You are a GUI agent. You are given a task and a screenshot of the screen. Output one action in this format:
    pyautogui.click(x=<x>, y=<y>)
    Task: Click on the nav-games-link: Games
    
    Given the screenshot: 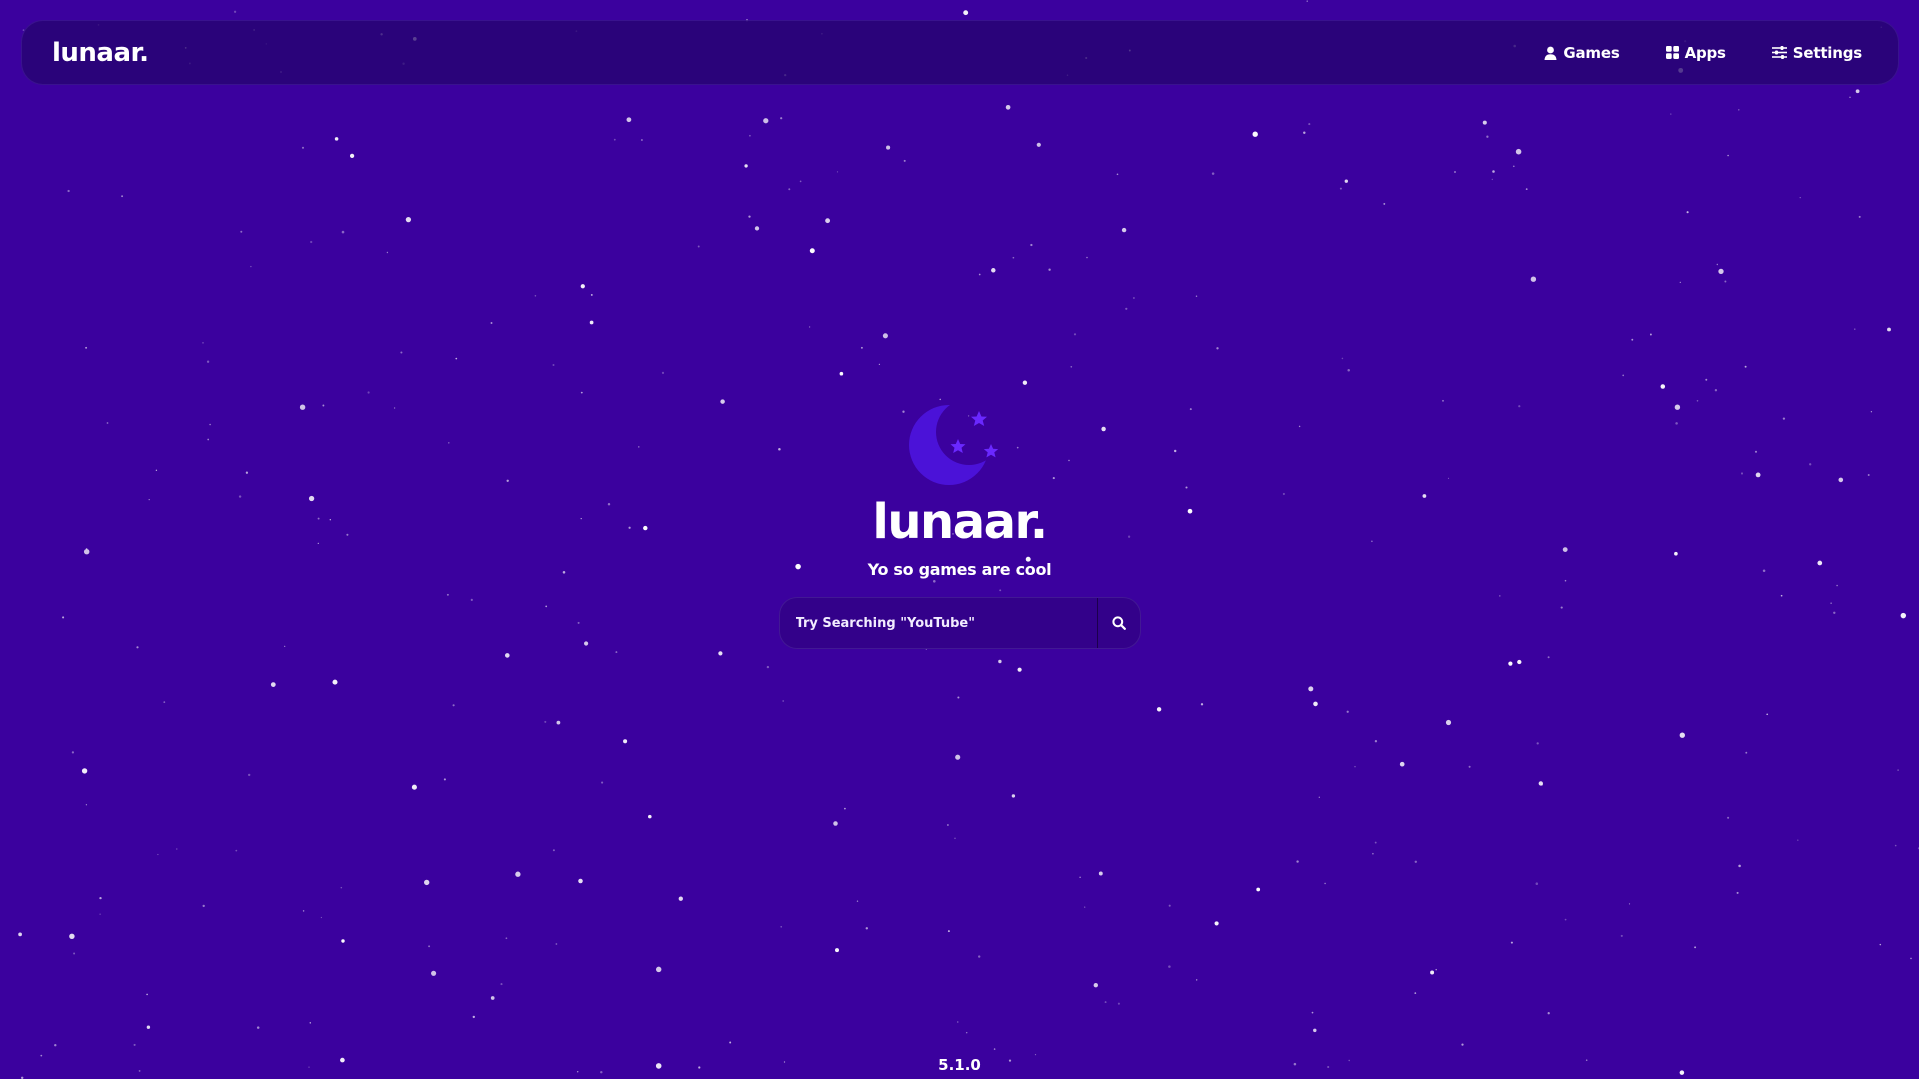 What is the action you would take?
    pyautogui.click(x=1582, y=52)
    